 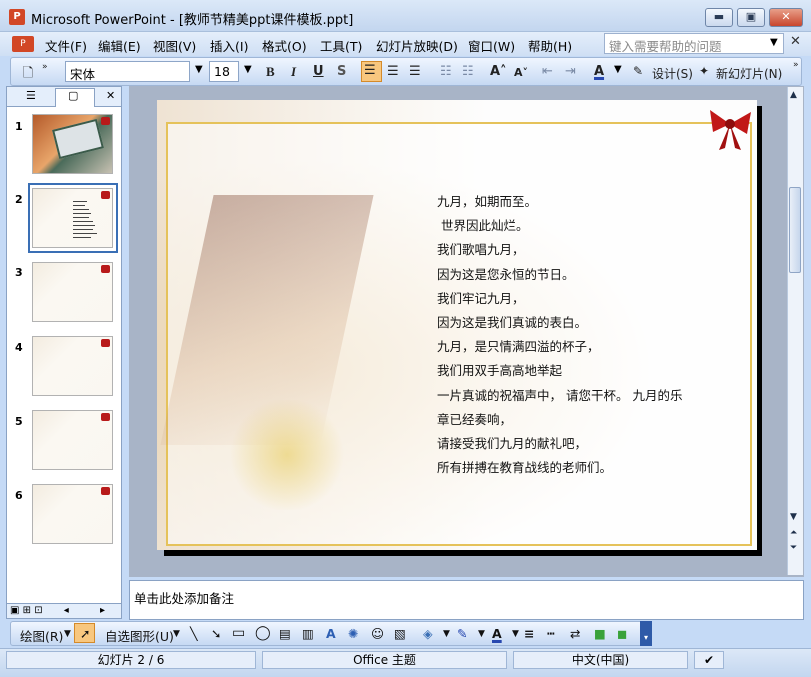 What do you see at coordinates (795, 331) in the screenshot?
I see `vertical-scrollbar` at bounding box center [795, 331].